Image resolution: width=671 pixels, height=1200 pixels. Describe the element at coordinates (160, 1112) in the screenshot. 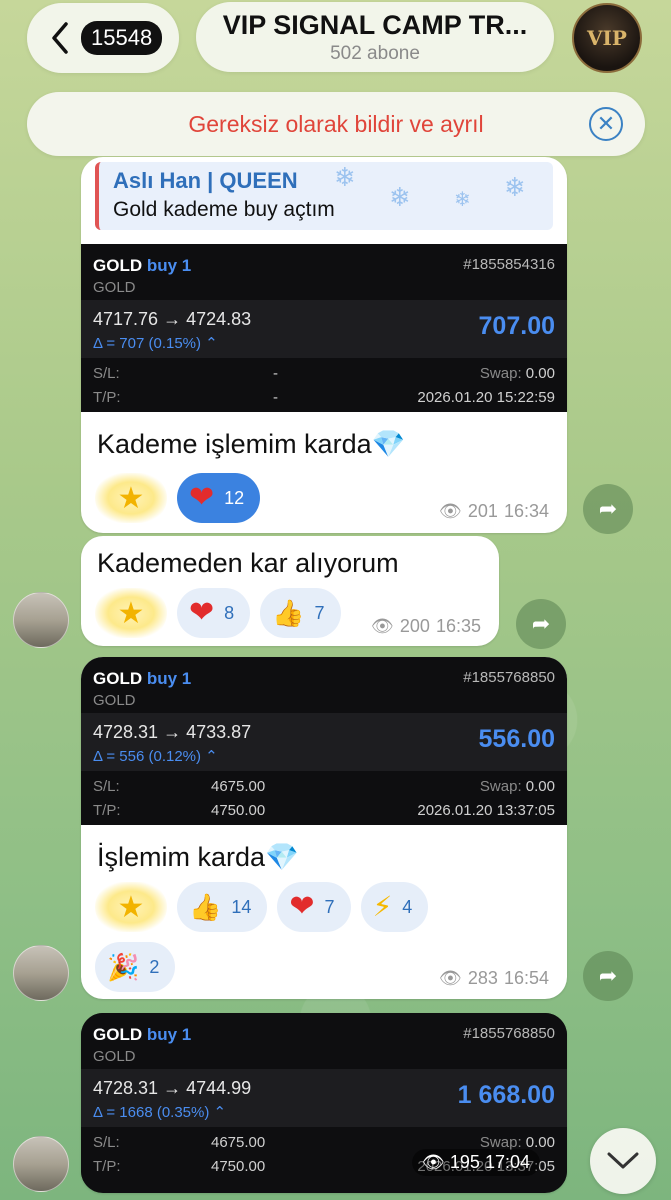

I see `trade-delta: Δ = 1668 (0.35%) ⌃` at that location.